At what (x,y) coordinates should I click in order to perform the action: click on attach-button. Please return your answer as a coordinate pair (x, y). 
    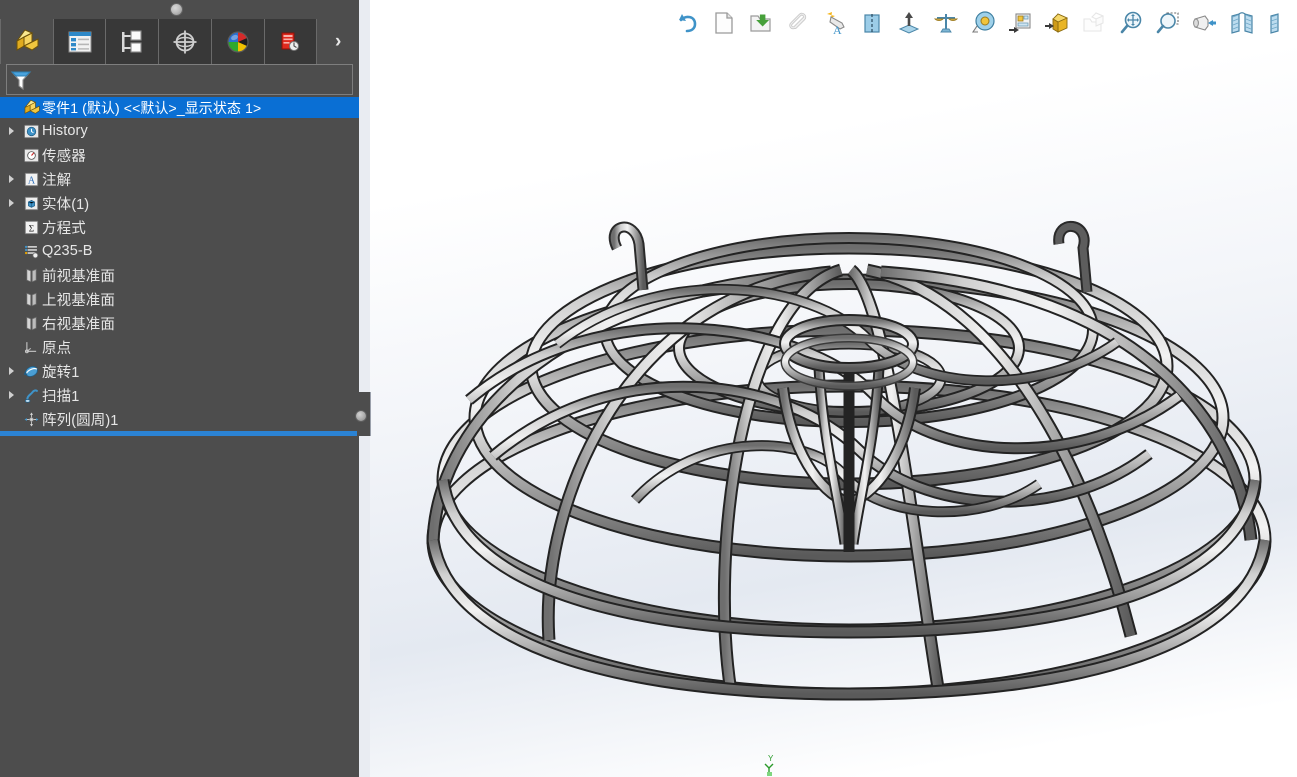
    Looking at the image, I should click on (797, 23).